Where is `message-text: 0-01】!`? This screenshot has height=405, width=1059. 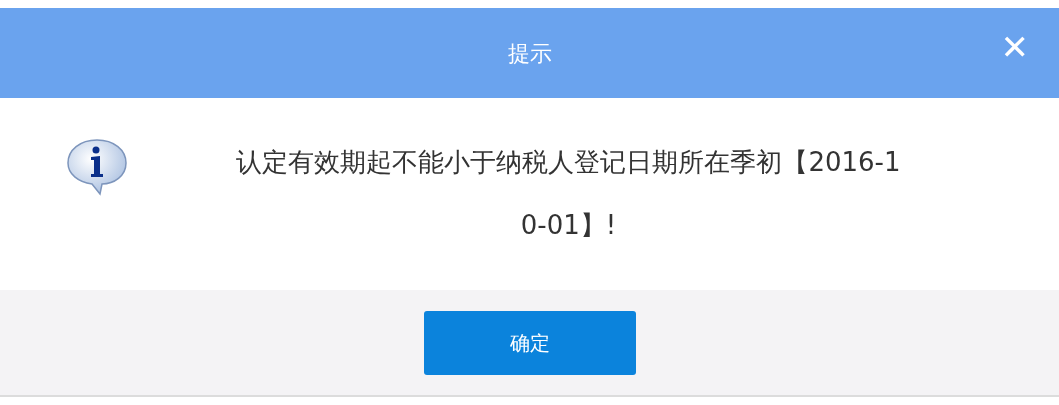 message-text: 0-01】! is located at coordinates (568, 225).